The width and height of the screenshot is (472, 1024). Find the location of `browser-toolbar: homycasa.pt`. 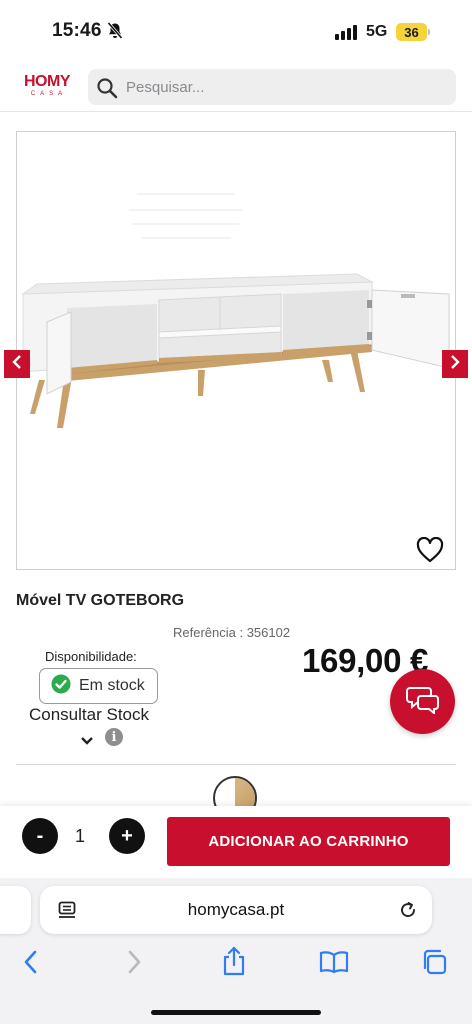

browser-toolbar: homycasa.pt is located at coordinates (236, 951).